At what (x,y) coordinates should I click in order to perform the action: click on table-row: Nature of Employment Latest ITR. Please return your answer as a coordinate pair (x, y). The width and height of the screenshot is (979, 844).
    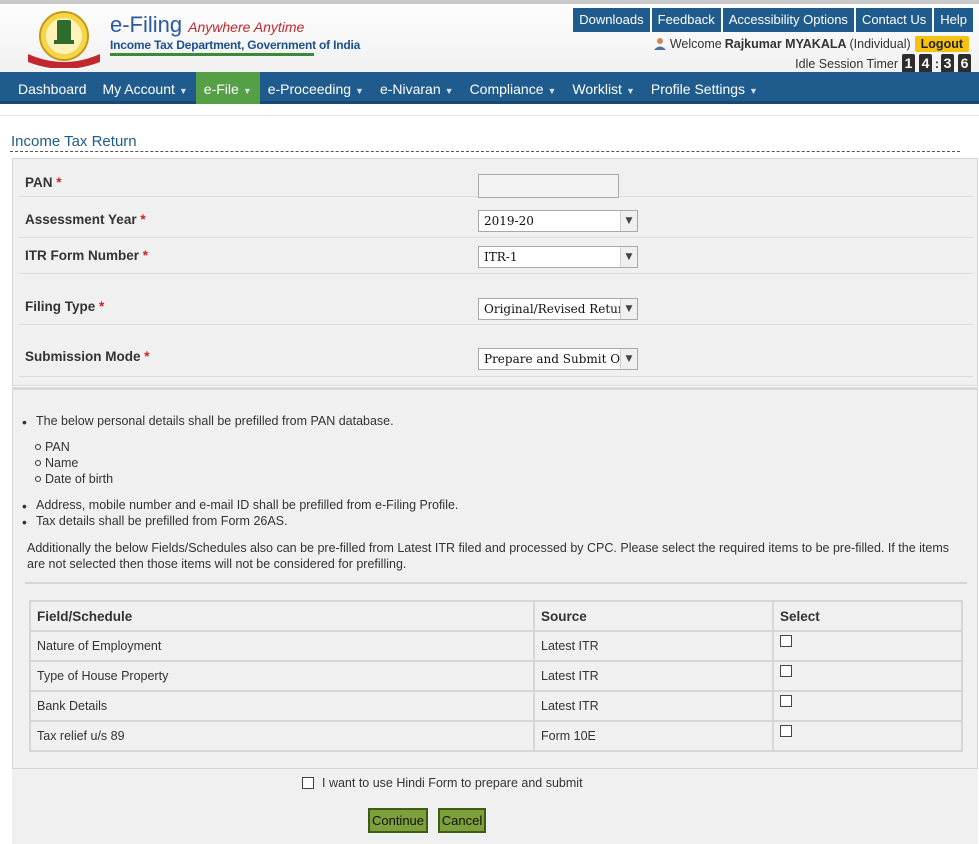
    Looking at the image, I should click on (496, 646).